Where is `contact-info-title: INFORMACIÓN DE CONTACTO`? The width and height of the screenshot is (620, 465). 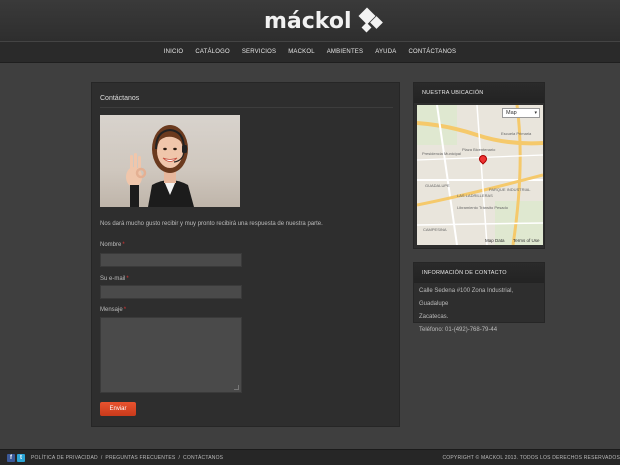
contact-info-title: INFORMACIÓN DE CONTACTO is located at coordinates (479, 273).